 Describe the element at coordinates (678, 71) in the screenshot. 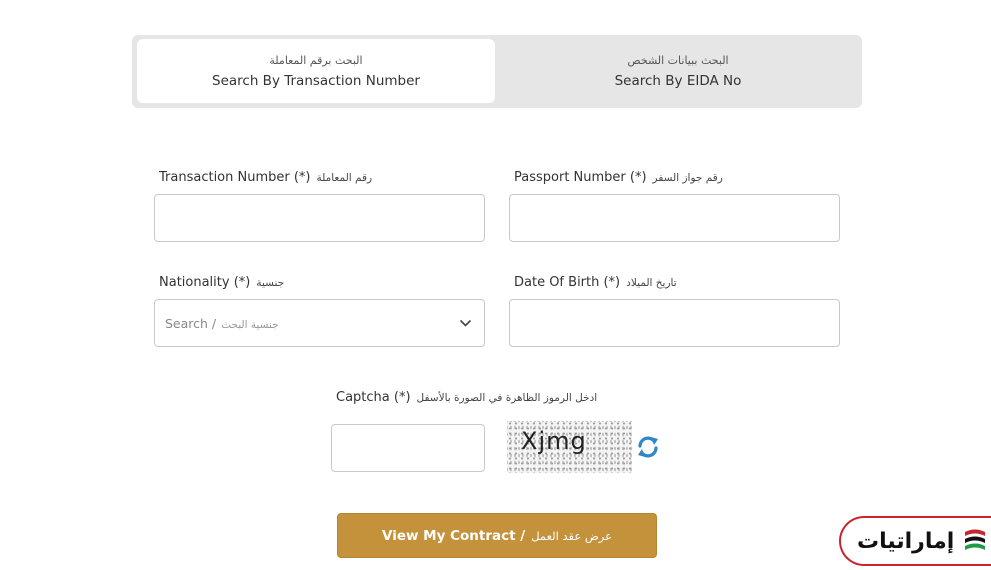

I see `tab-search-by-eida: البحث ببيانات الشخص Search By EIDA No` at that location.